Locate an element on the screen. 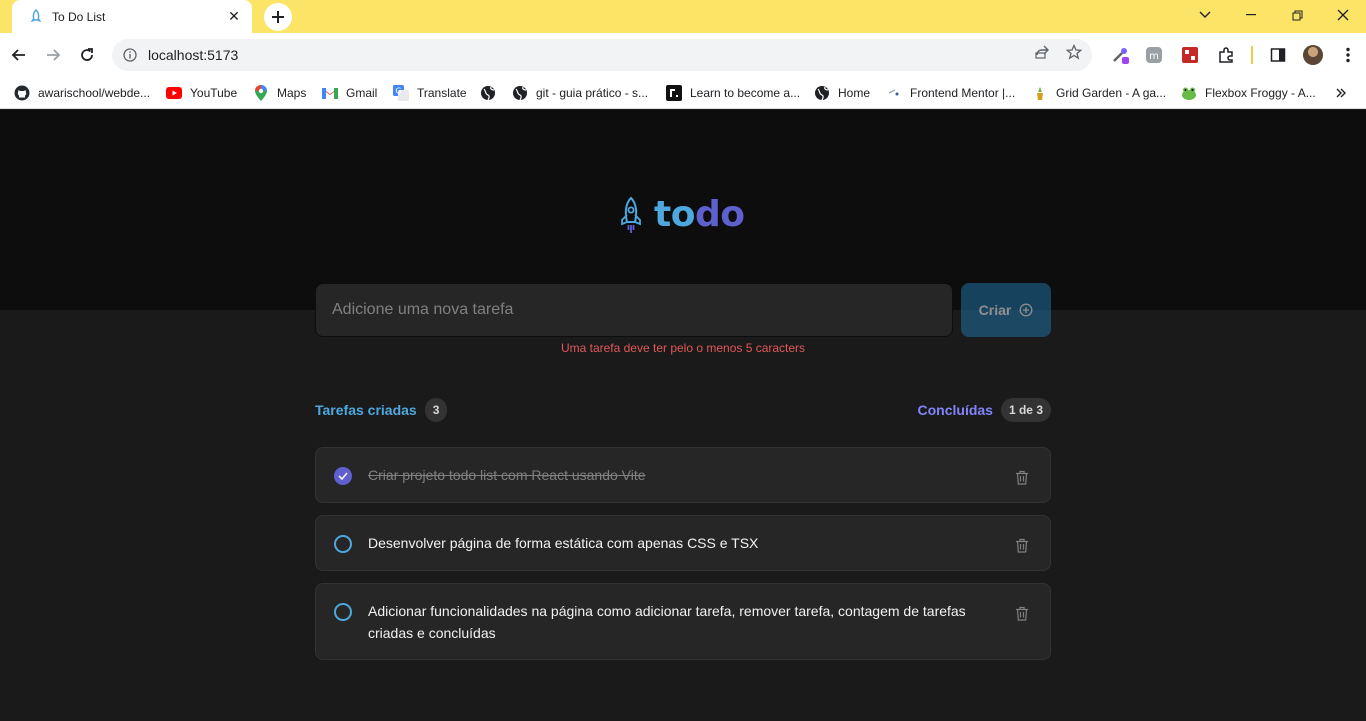  restore-button is located at coordinates (1297, 15).